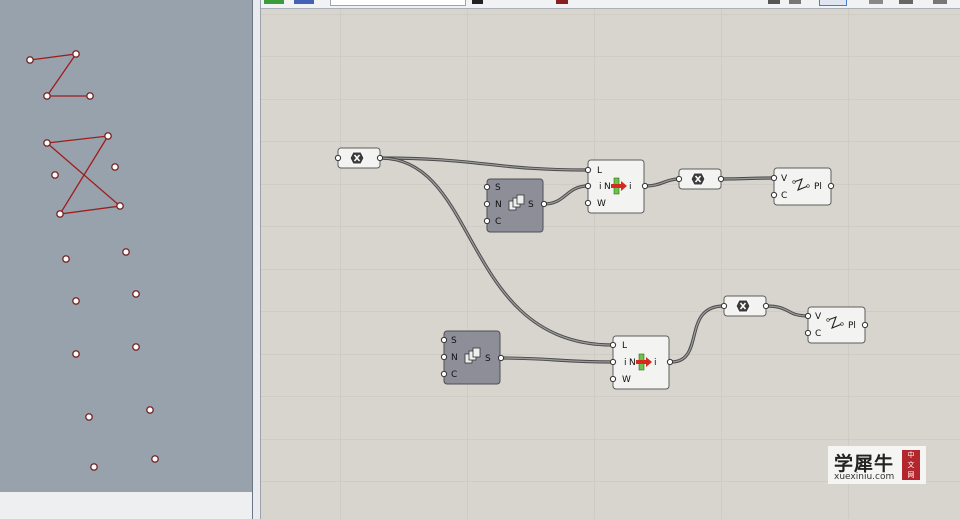 The width and height of the screenshot is (960, 519). What do you see at coordinates (59, 75) in the screenshot?
I see `polyline-curve-top` at bounding box center [59, 75].